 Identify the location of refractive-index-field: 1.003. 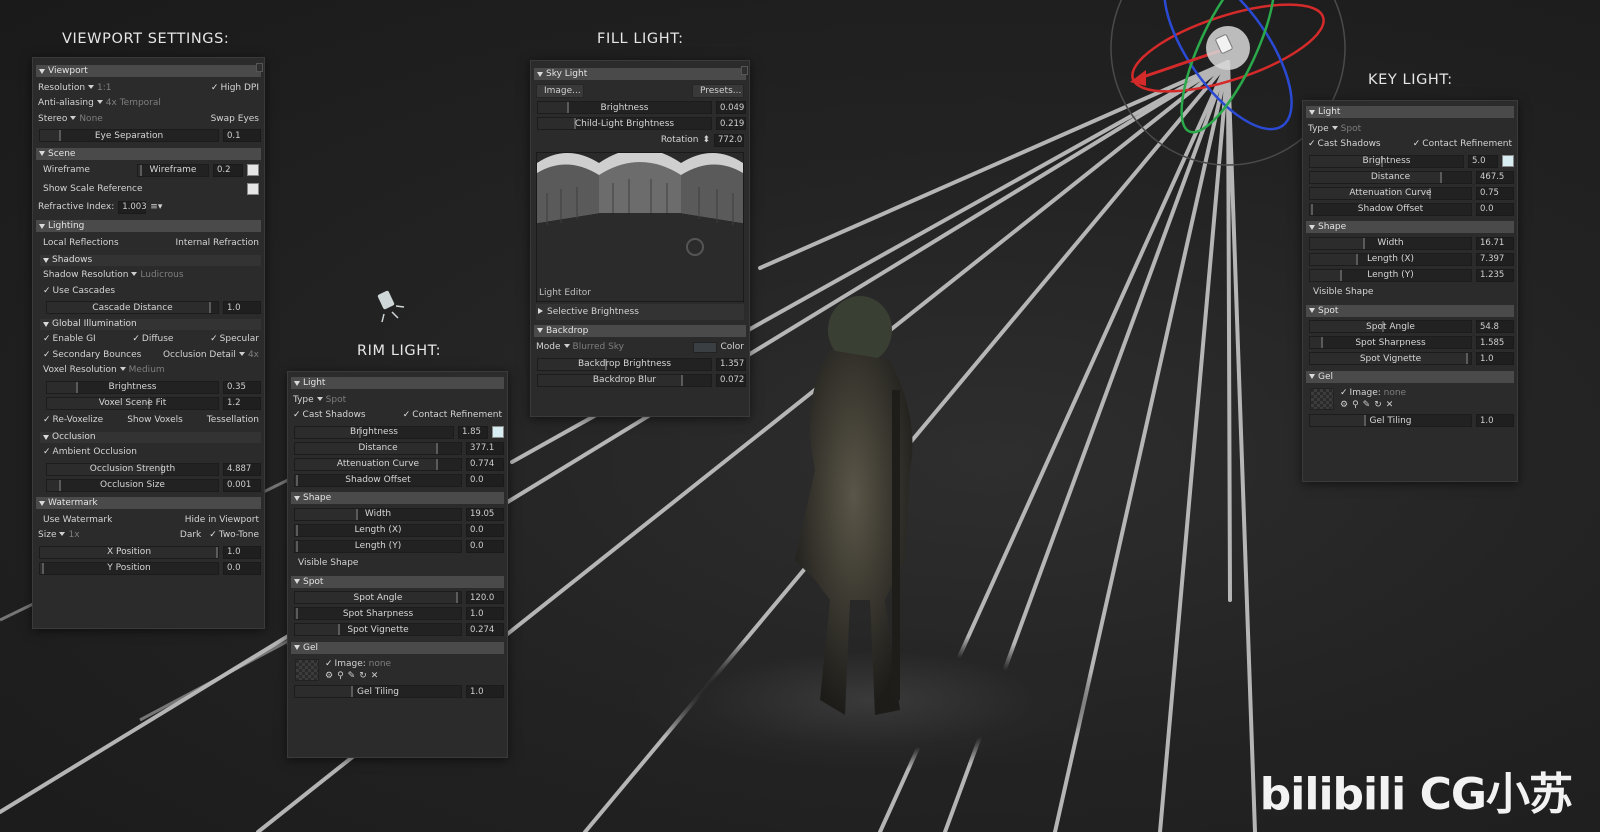
(132, 207).